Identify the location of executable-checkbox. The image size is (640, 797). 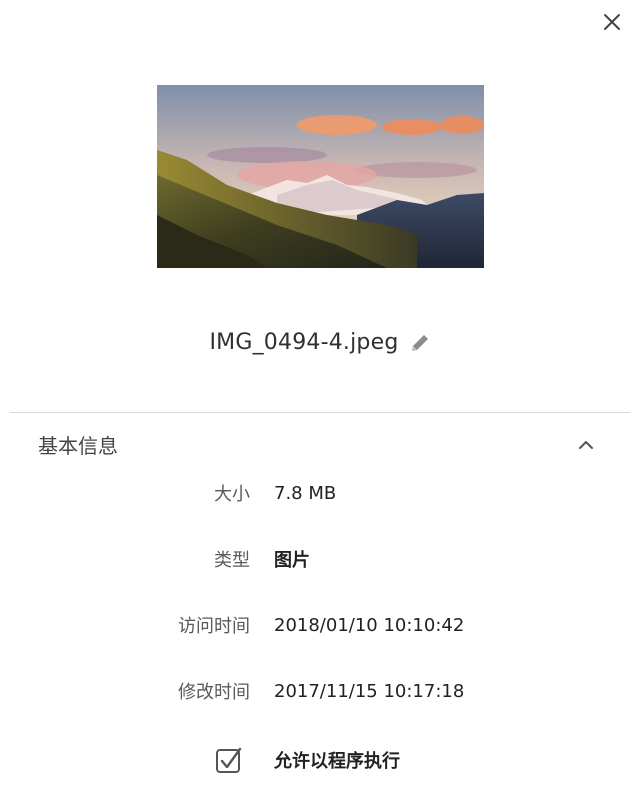
(229, 760).